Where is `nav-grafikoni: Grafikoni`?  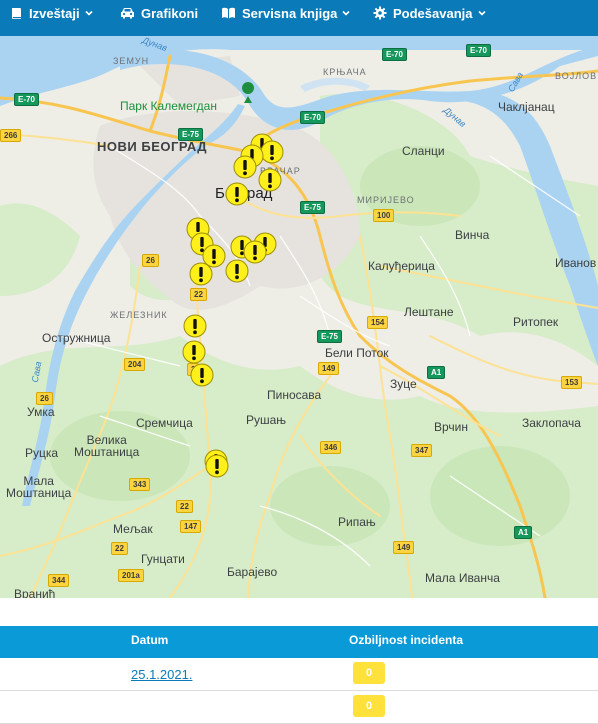 nav-grafikoni: Grafikoni is located at coordinates (159, 13).